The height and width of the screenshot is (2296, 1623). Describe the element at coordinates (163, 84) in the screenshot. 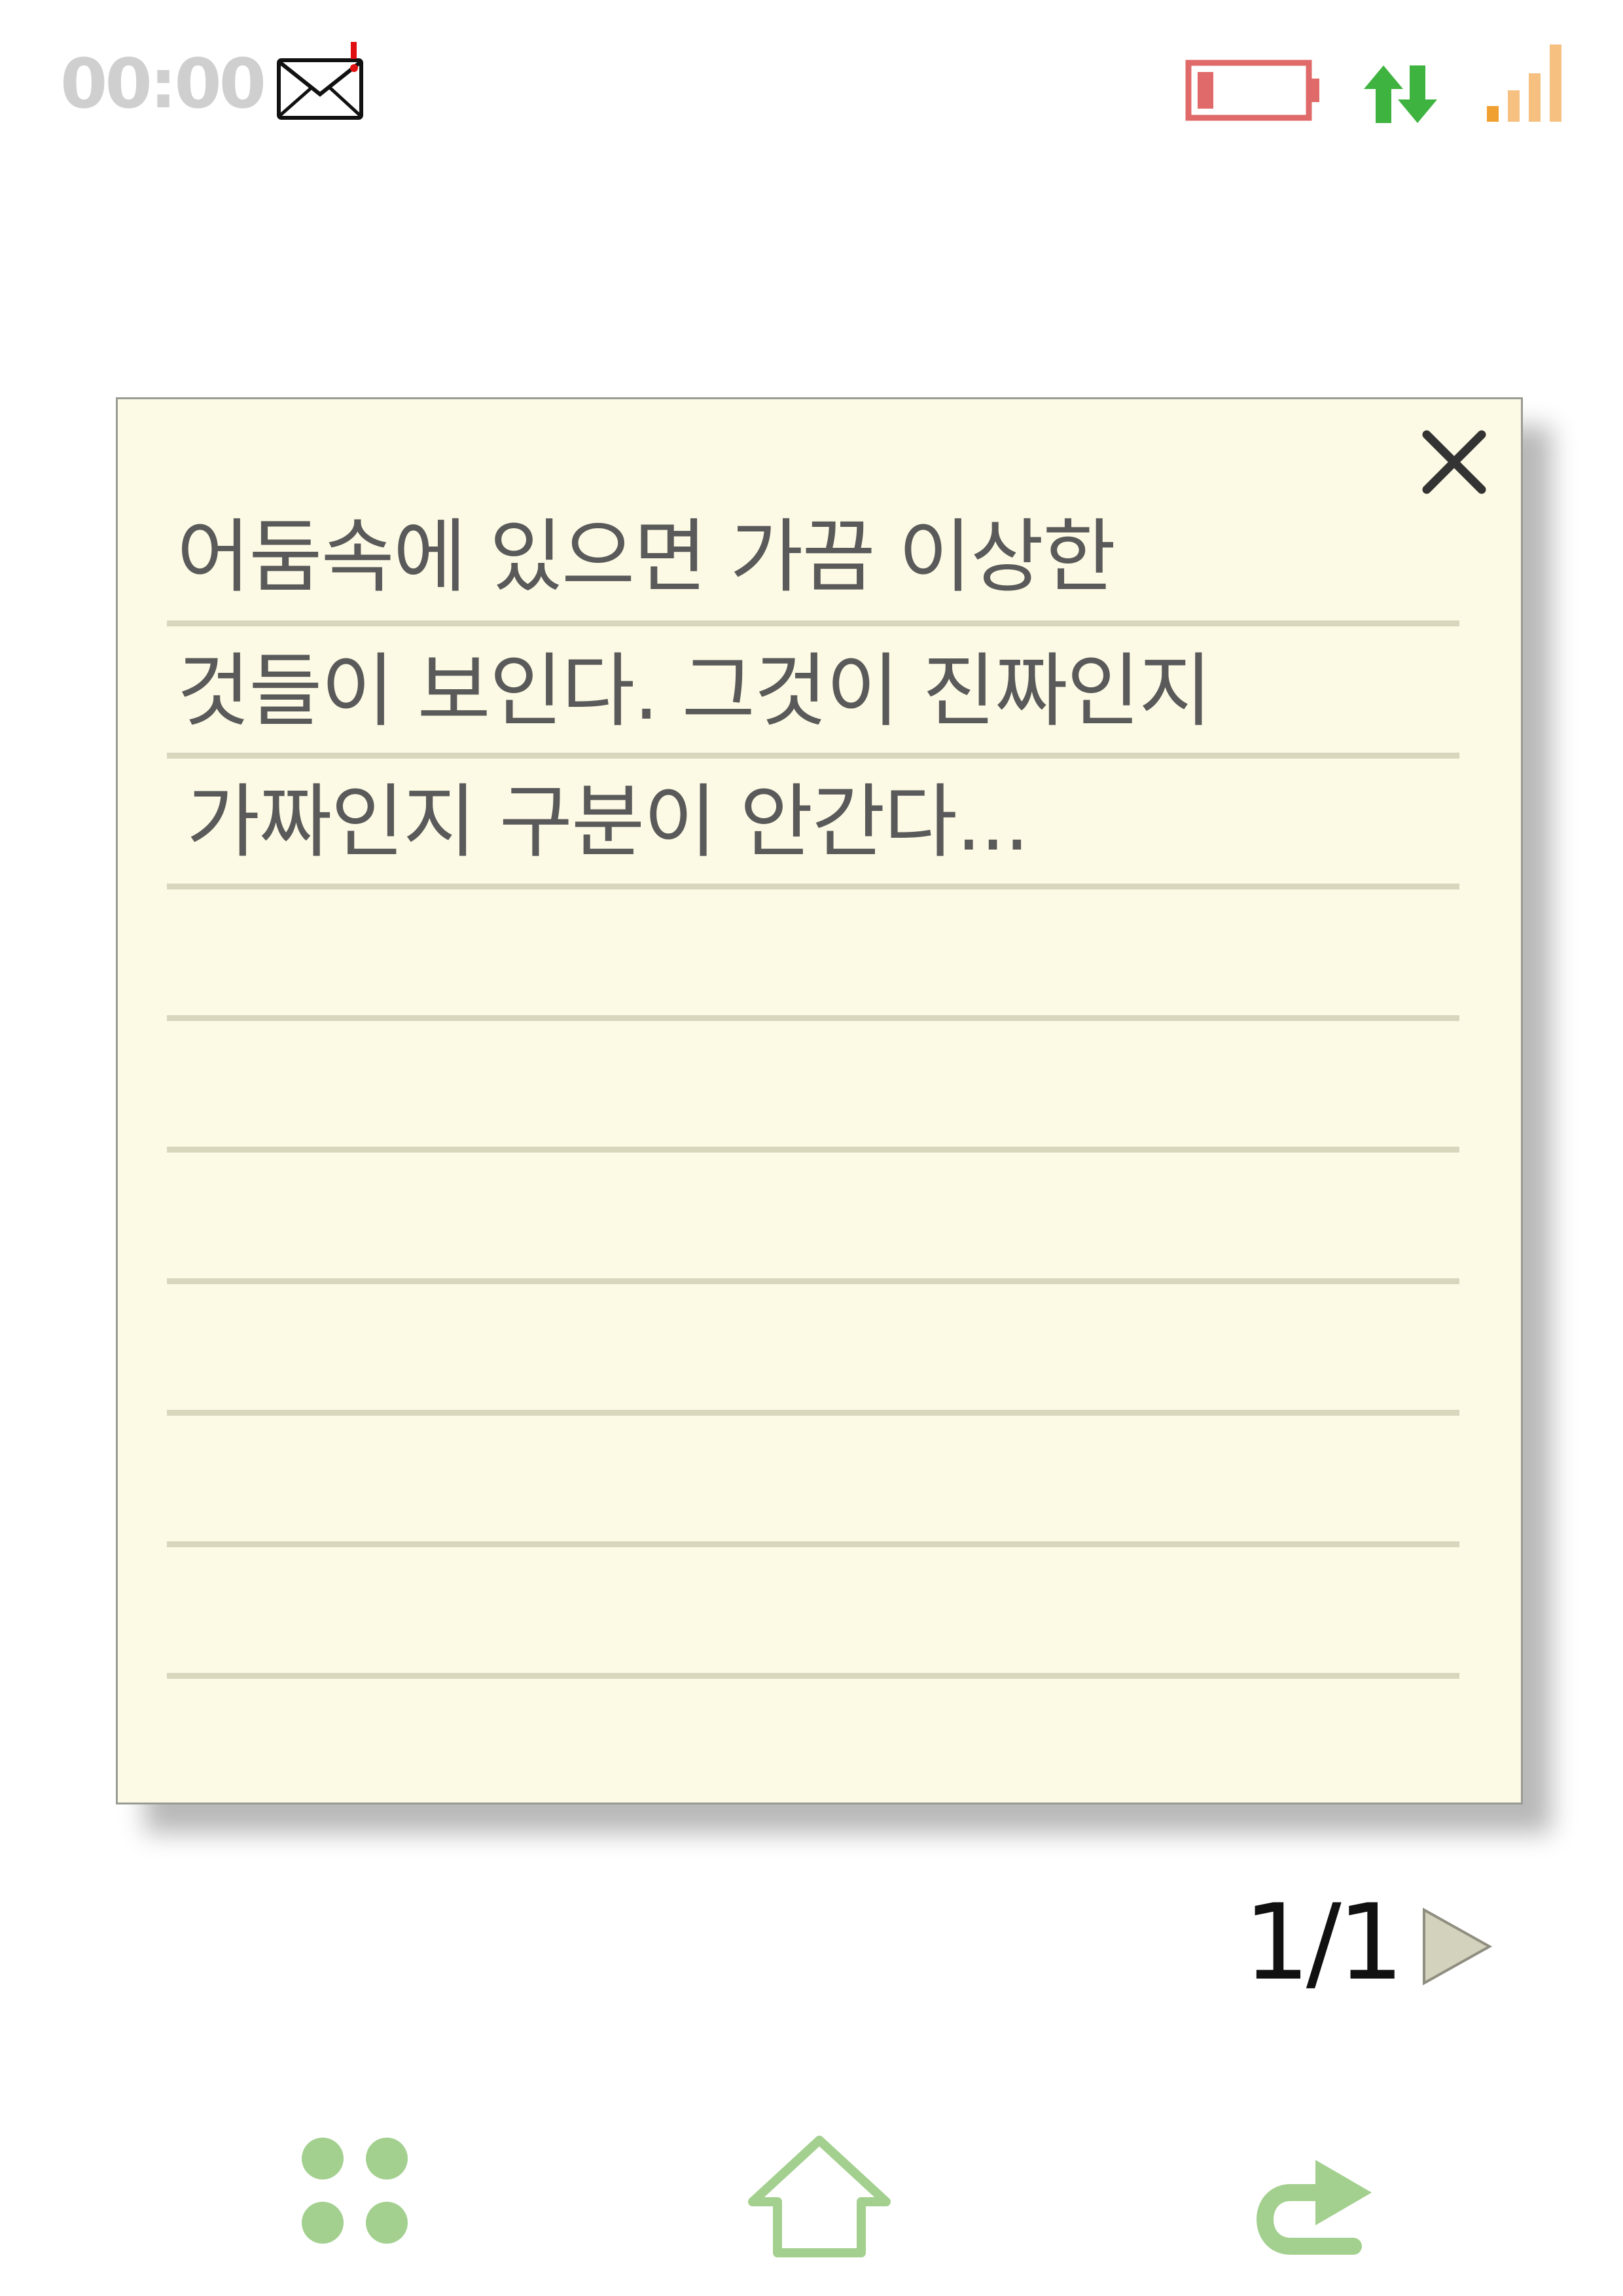

I see `status-clock: 00:00` at that location.